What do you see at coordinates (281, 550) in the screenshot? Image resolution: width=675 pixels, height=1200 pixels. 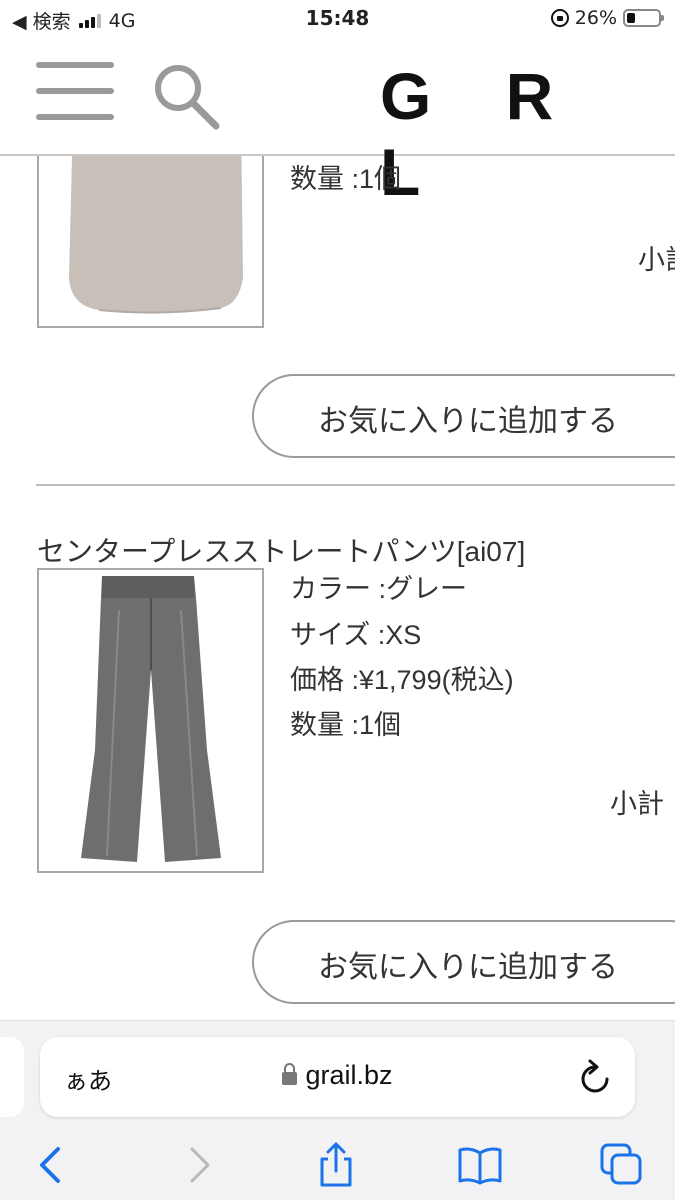 I see `item2-name: センタープレスストレートパンツ[ai07]` at bounding box center [281, 550].